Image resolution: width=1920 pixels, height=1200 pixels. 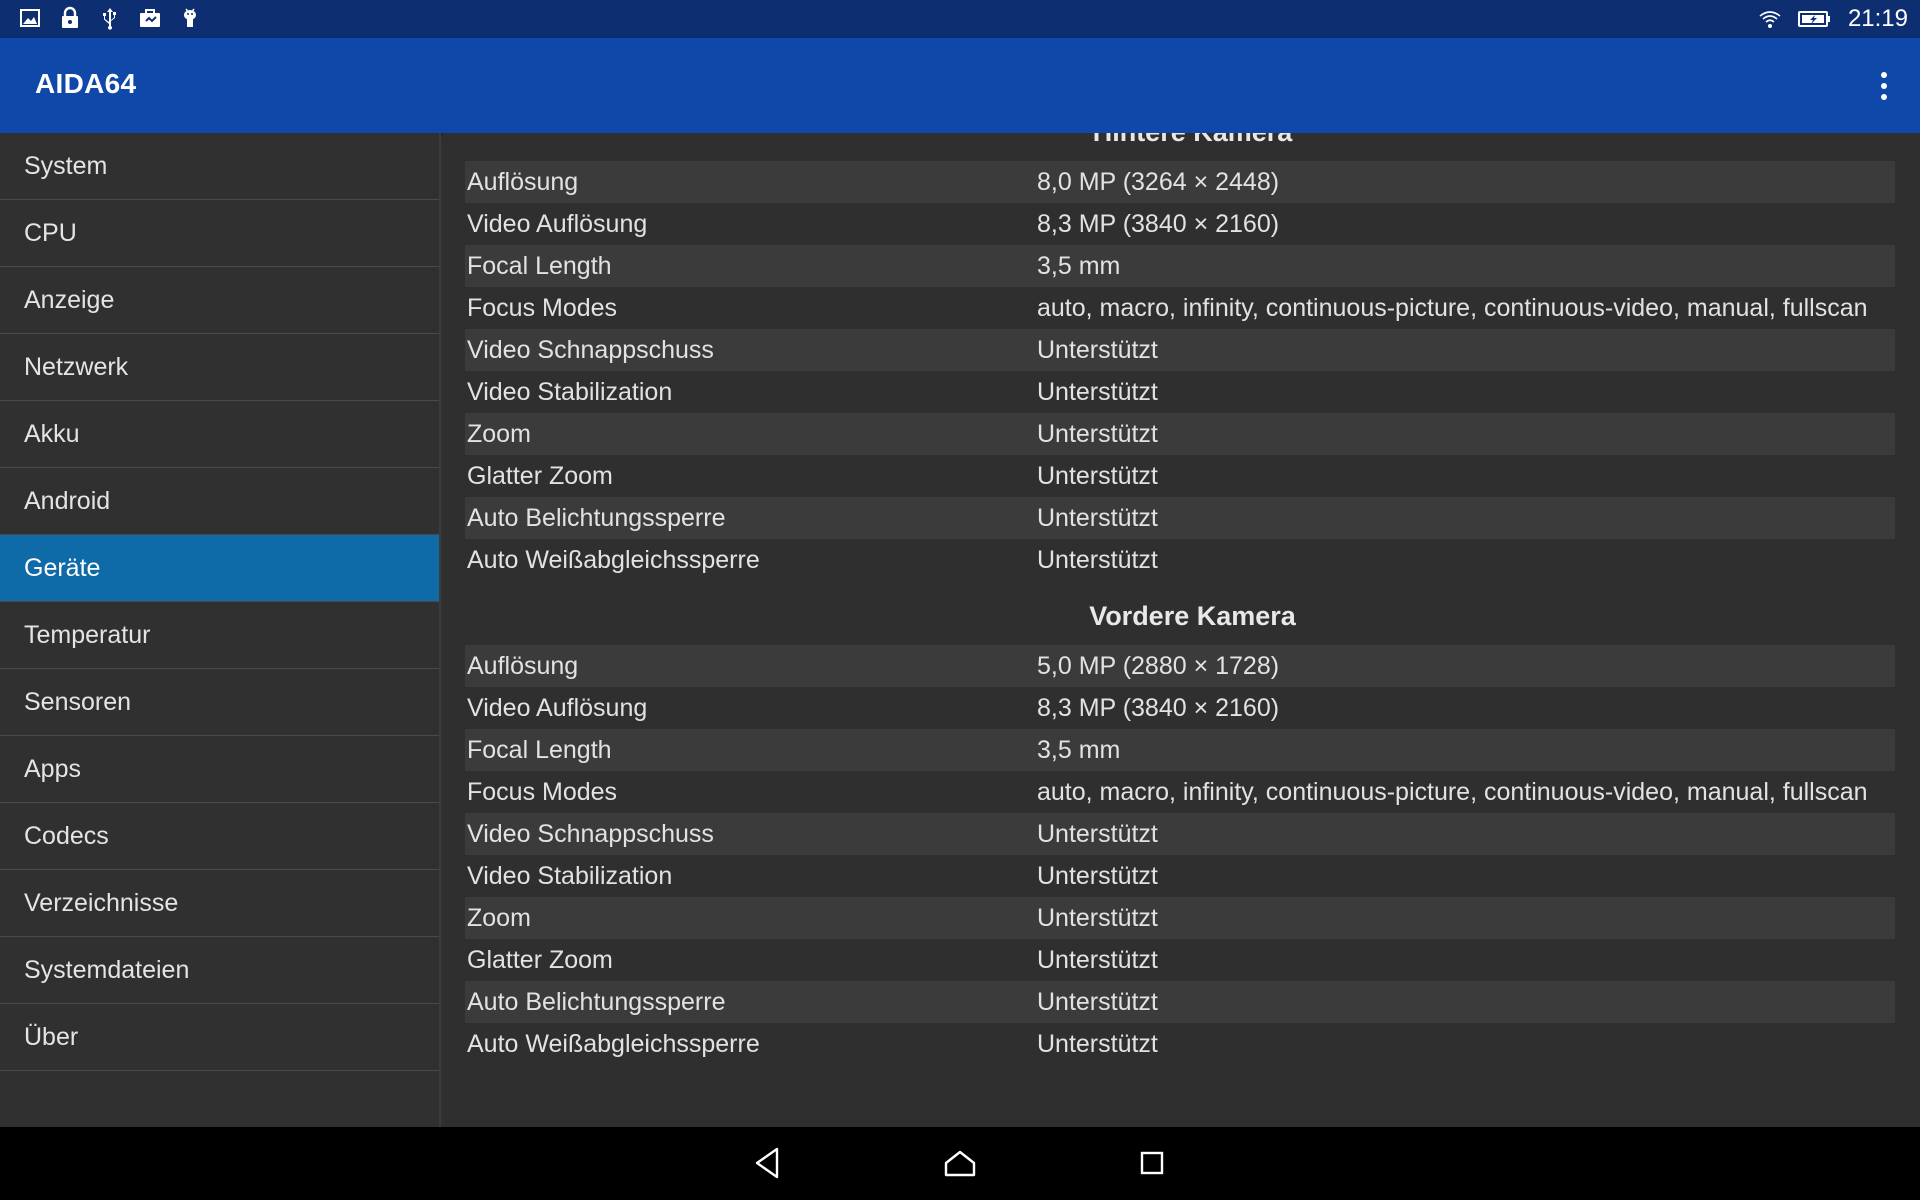 What do you see at coordinates (219, 367) in the screenshot?
I see `sidebar-item-netzwerk: Netzwerk` at bounding box center [219, 367].